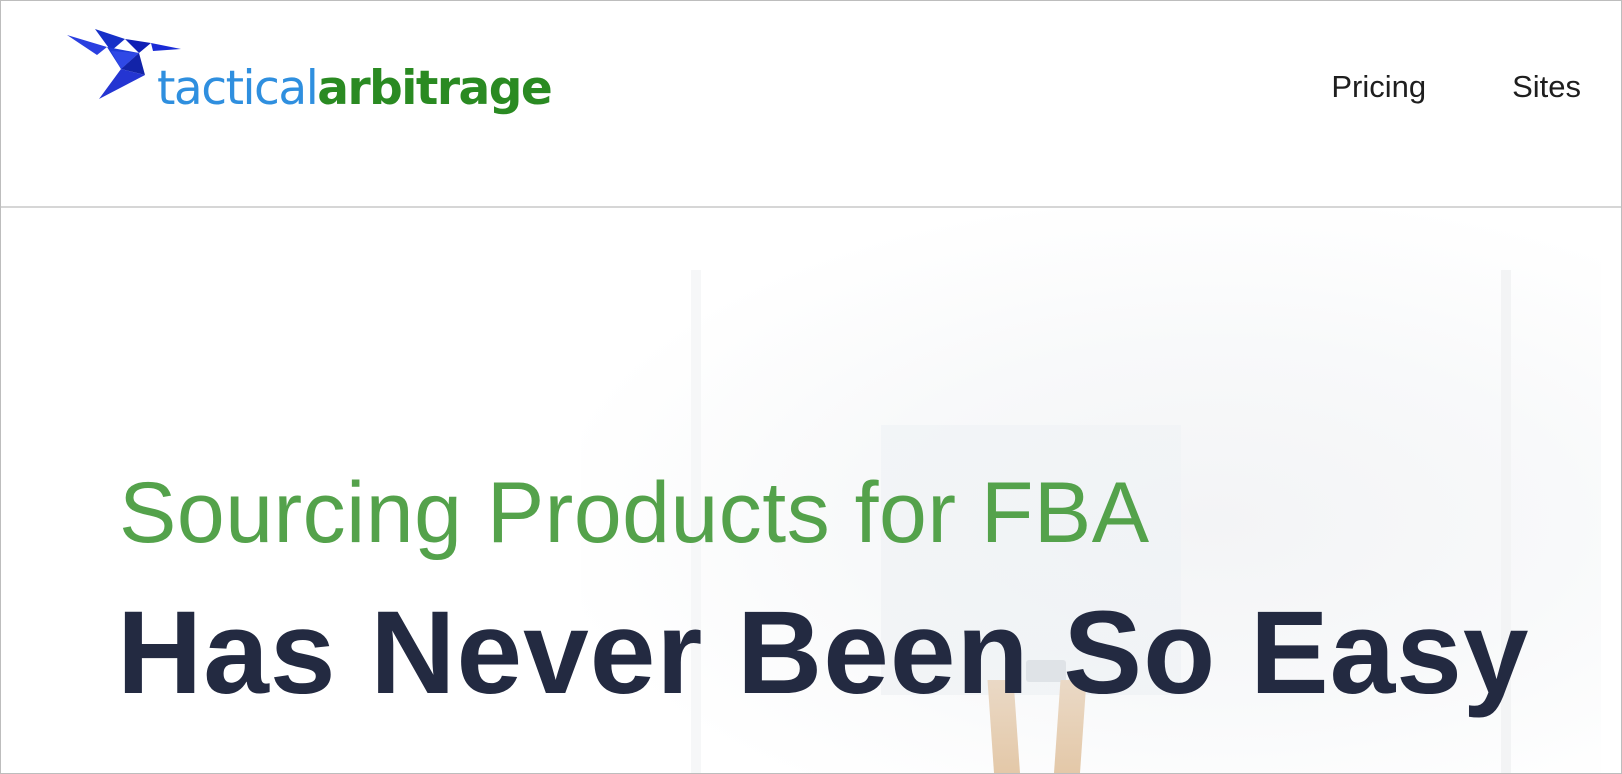 The height and width of the screenshot is (774, 1622). I want to click on logo-link: tacticalarbitrage, so click(310, 75).